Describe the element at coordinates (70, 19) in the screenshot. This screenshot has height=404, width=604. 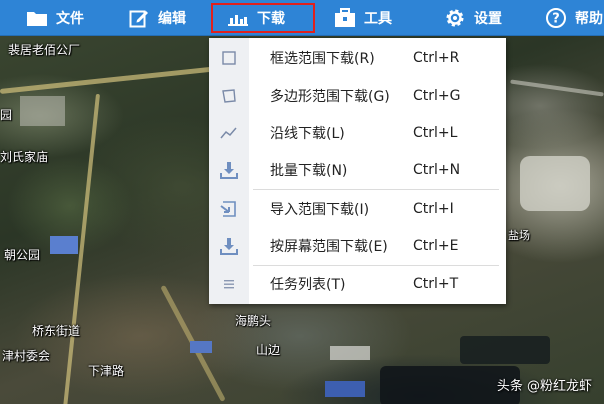
I see `toolbar-file-label: 文件` at that location.